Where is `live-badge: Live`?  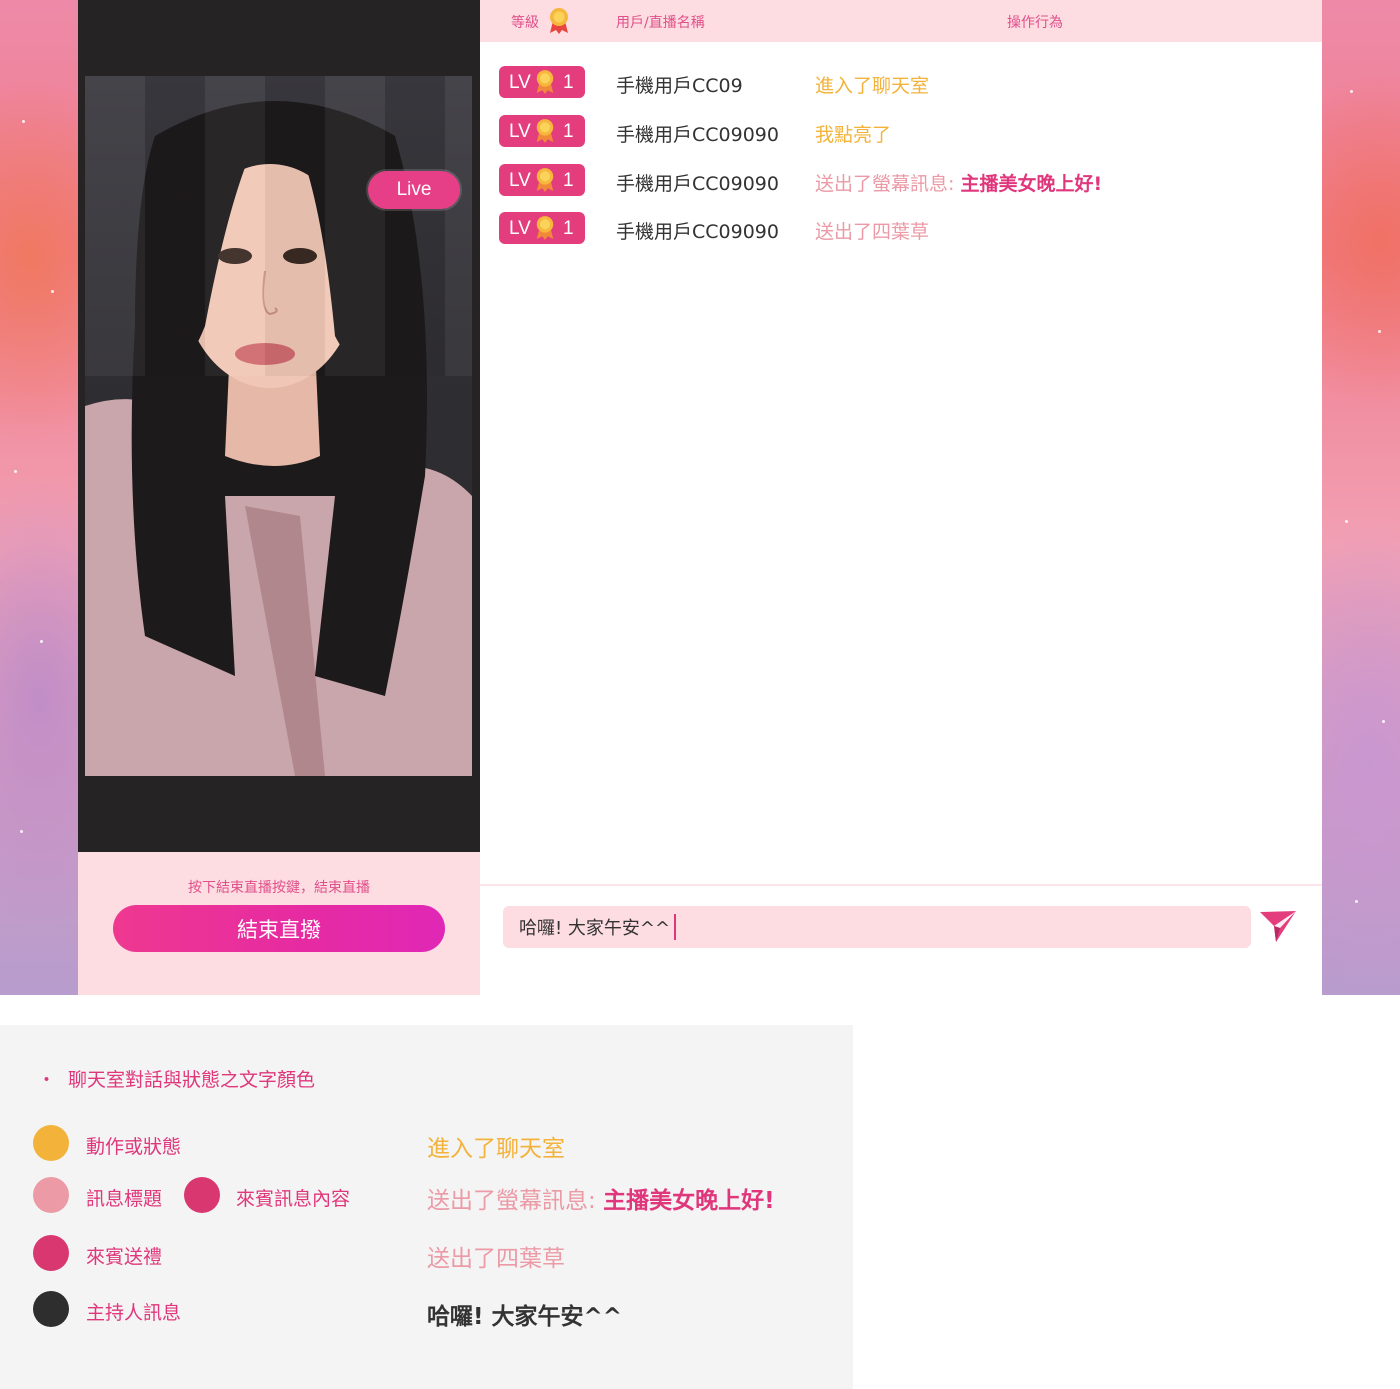 live-badge: Live is located at coordinates (414, 190).